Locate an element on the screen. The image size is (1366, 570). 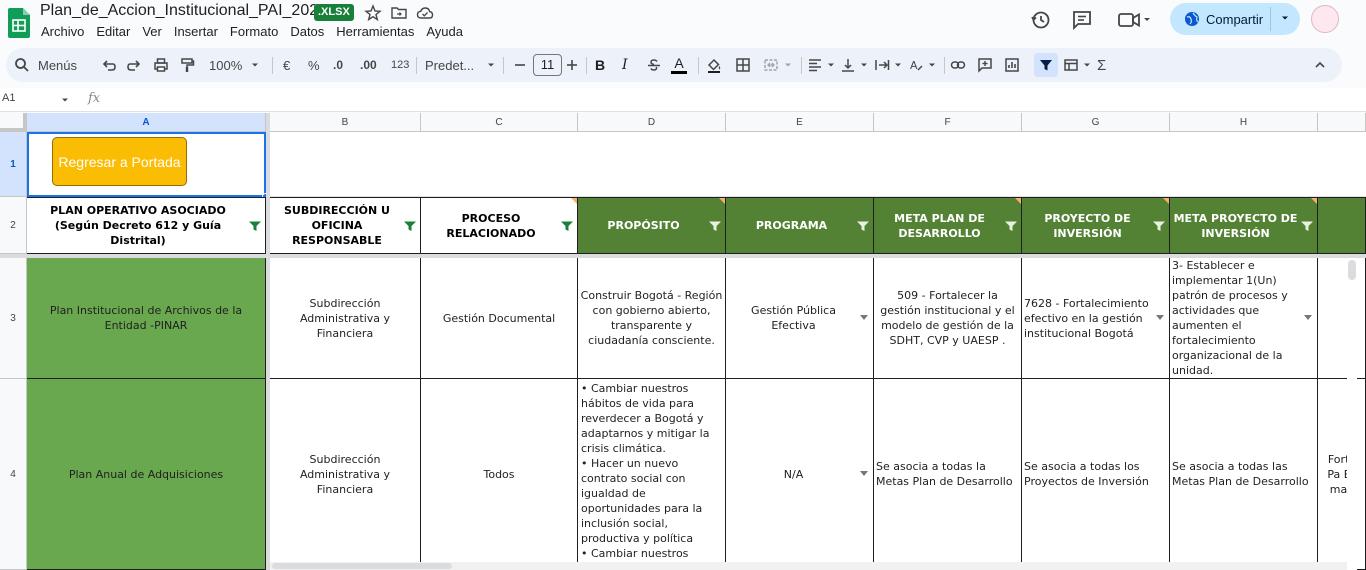
comments-icon is located at coordinates (1082, 20).